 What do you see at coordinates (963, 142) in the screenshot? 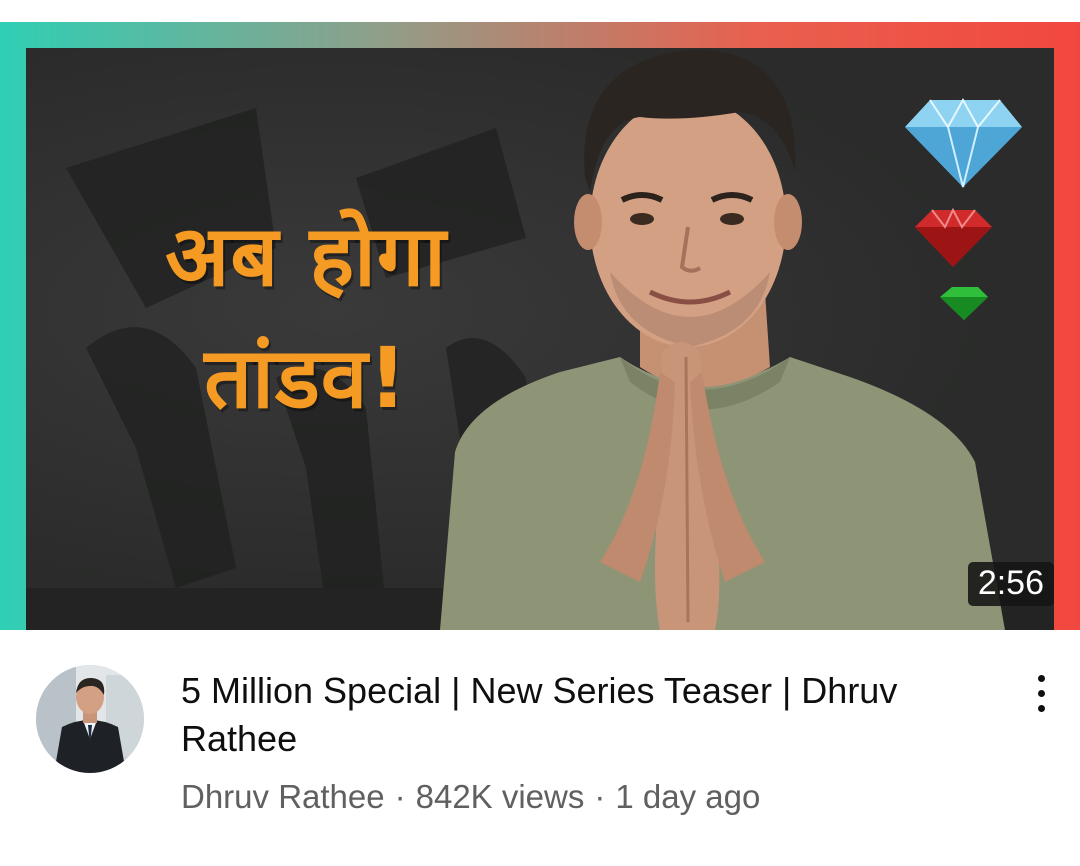
I see `diamond-icon` at bounding box center [963, 142].